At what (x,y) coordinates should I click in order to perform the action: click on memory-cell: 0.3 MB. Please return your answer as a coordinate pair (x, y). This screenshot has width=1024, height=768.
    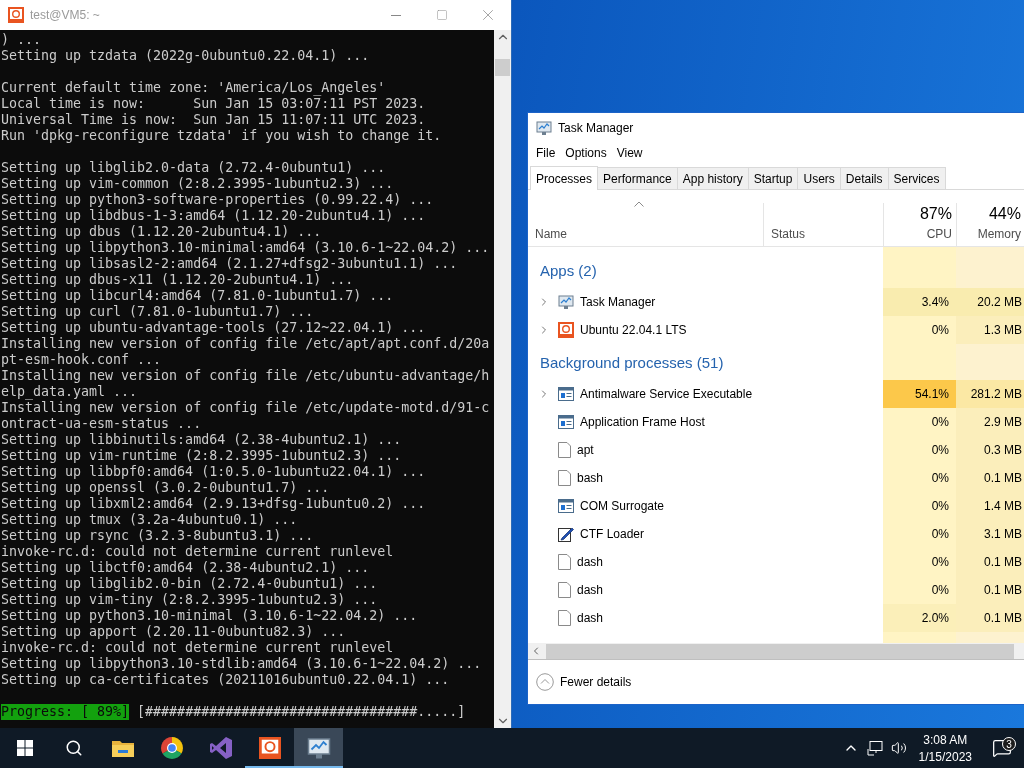
    Looking at the image, I should click on (990, 450).